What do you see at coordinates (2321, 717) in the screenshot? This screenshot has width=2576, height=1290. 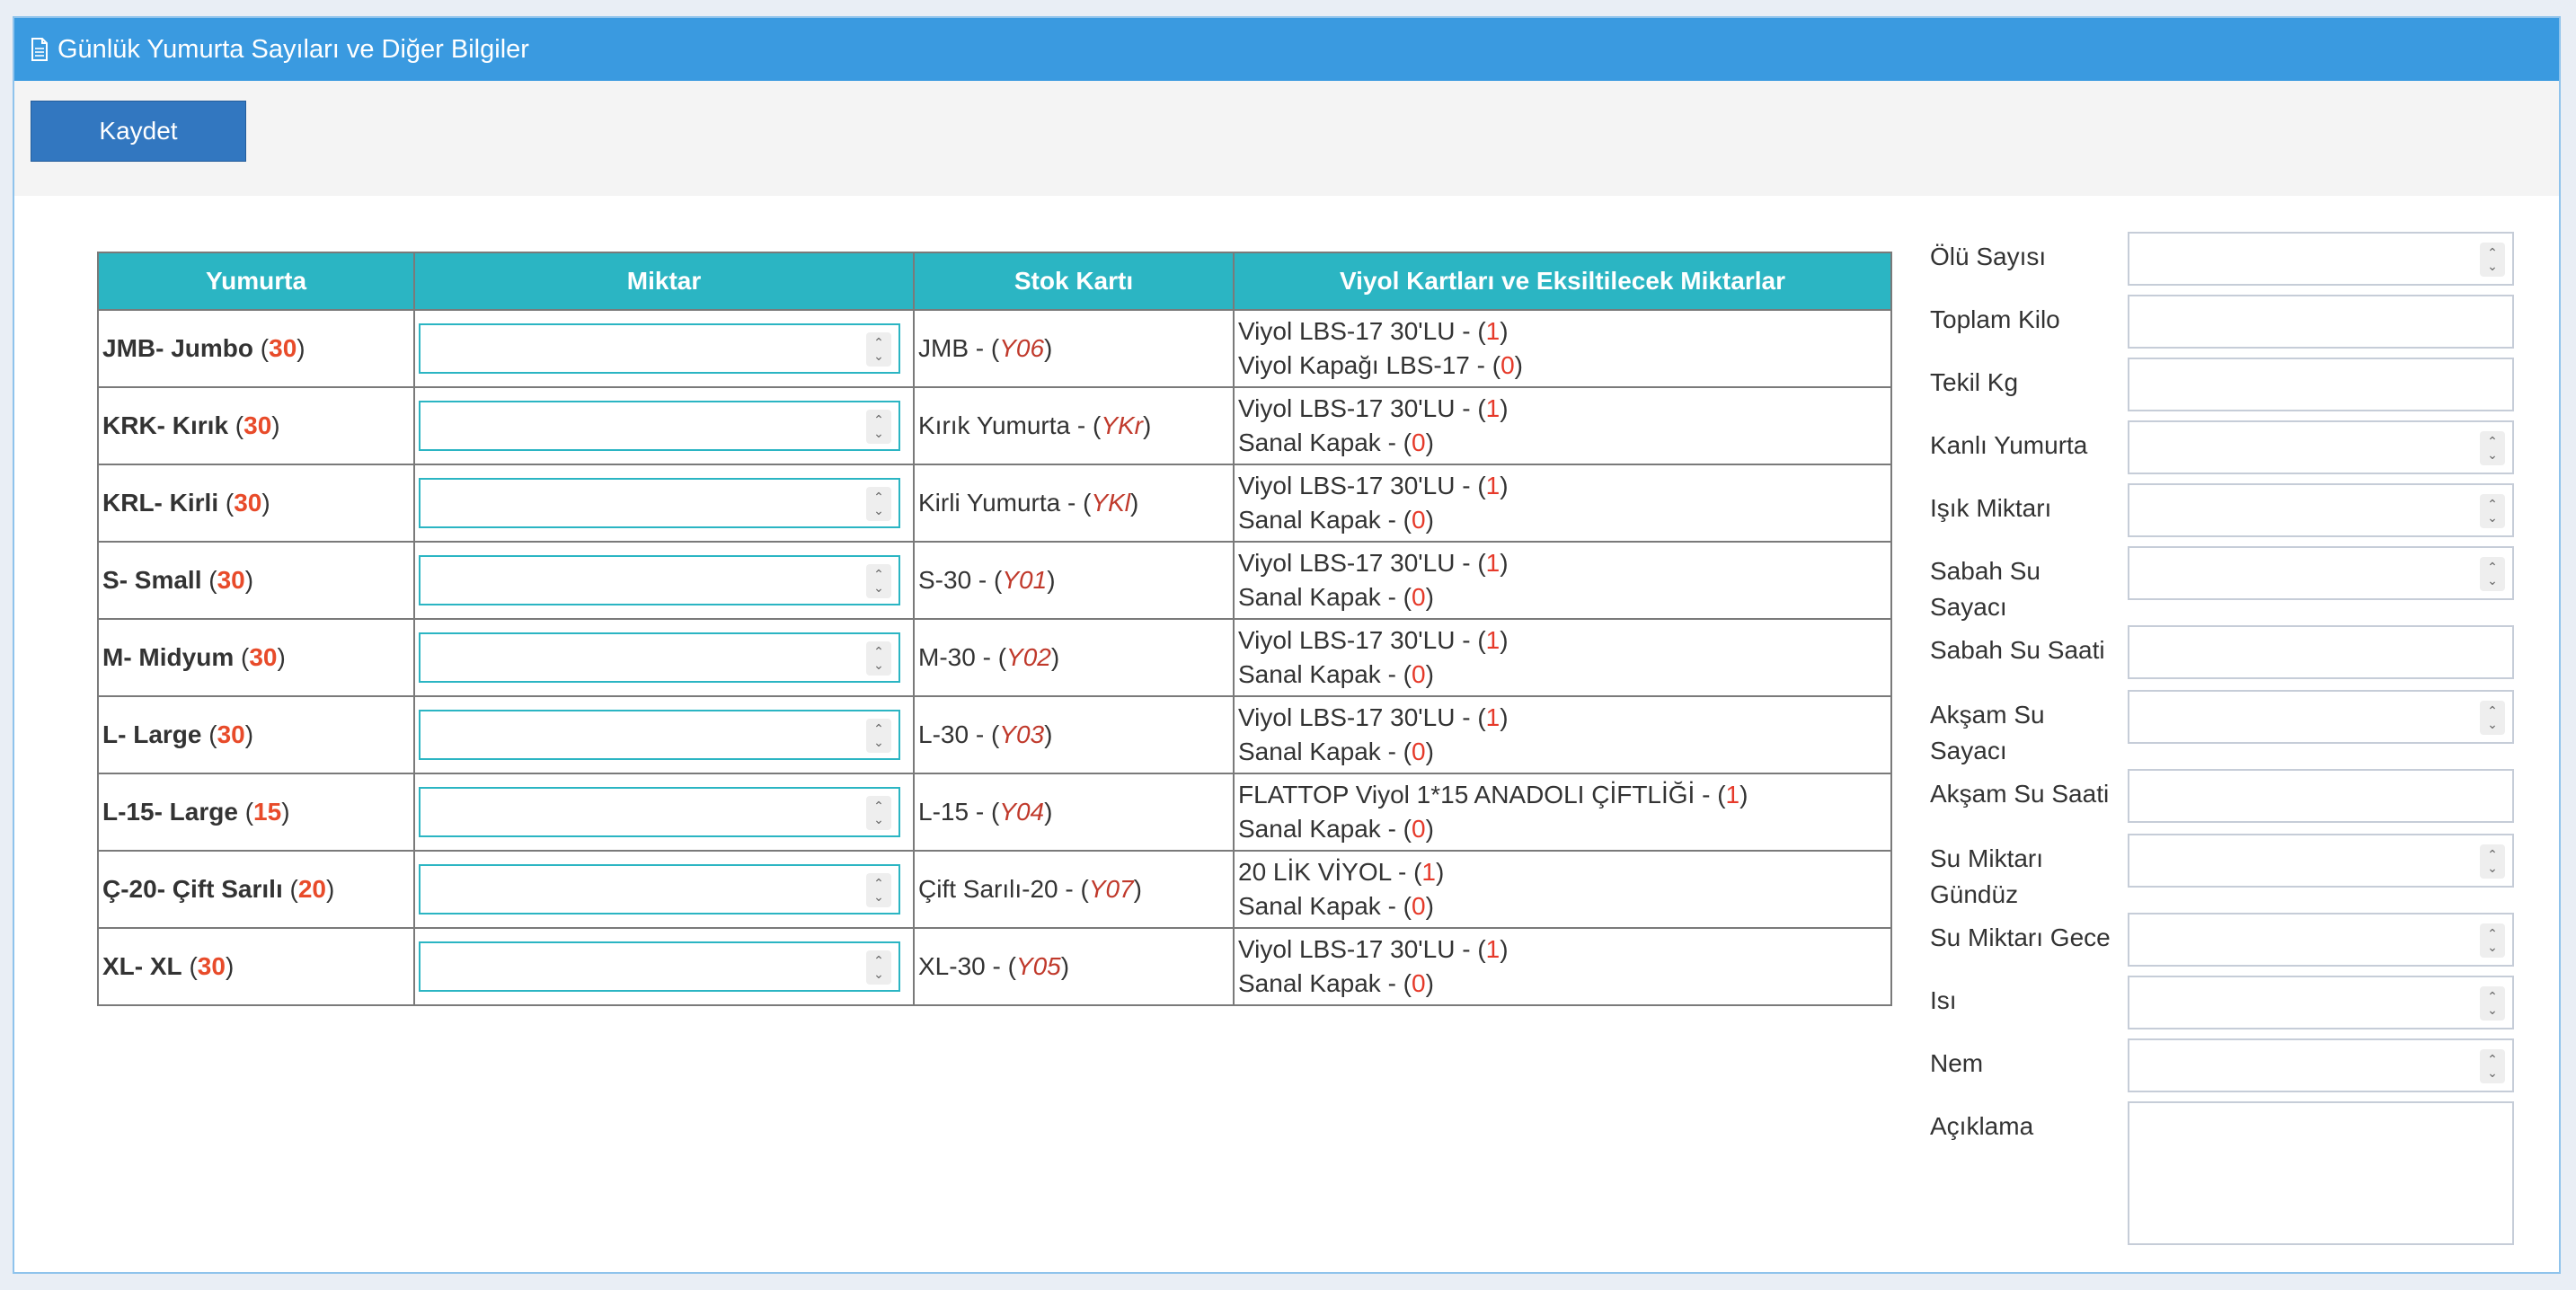 I see `aksam-su-sayaci-input: ⌃ ⌄` at bounding box center [2321, 717].